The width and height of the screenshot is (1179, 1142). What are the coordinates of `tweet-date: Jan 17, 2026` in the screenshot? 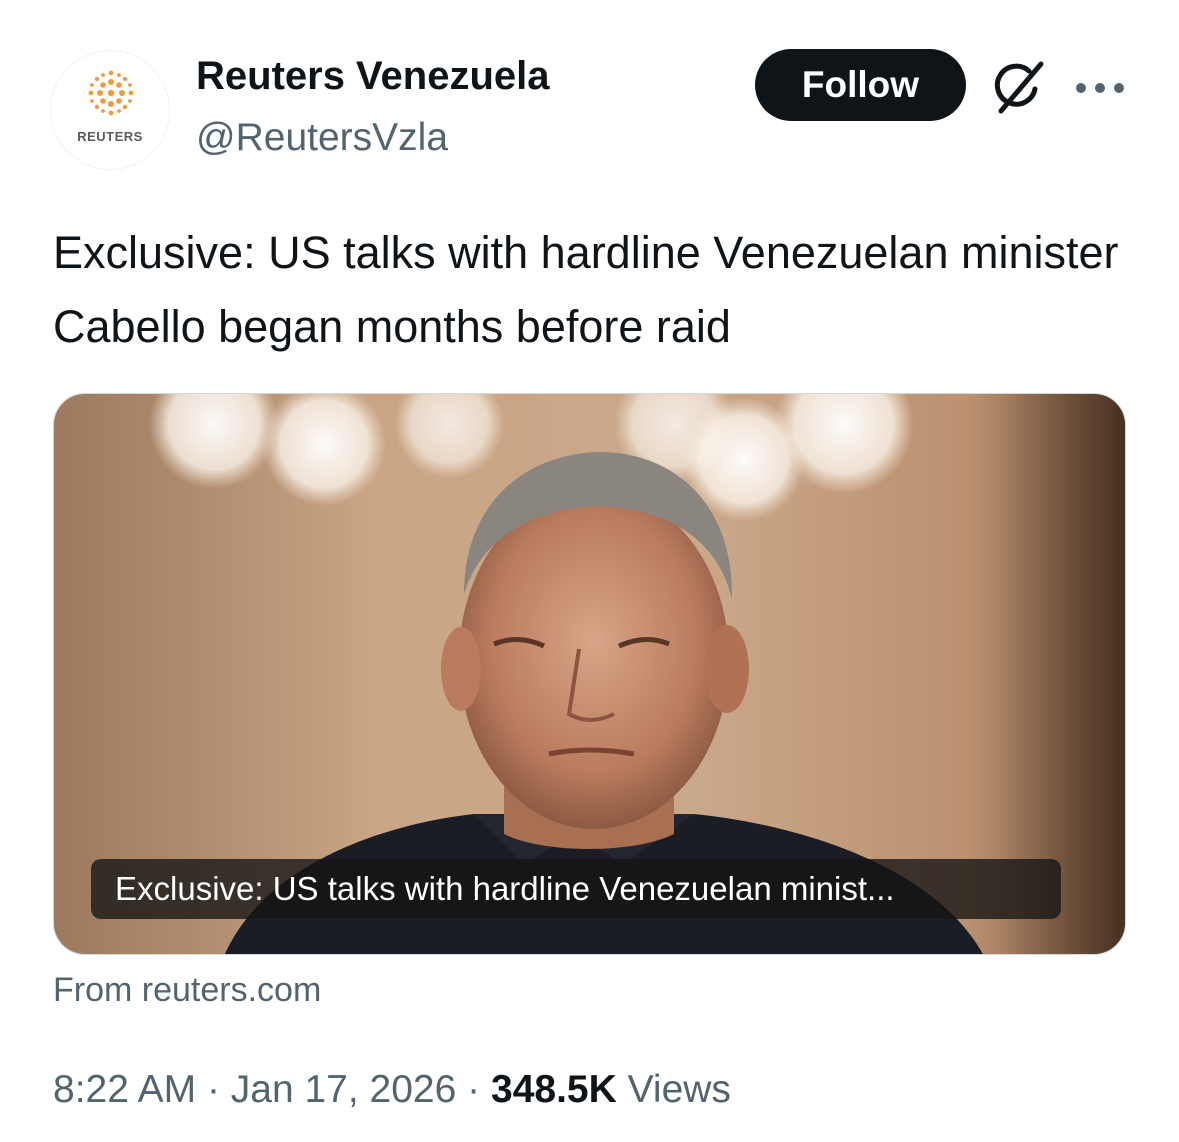 It's located at (344, 1089).